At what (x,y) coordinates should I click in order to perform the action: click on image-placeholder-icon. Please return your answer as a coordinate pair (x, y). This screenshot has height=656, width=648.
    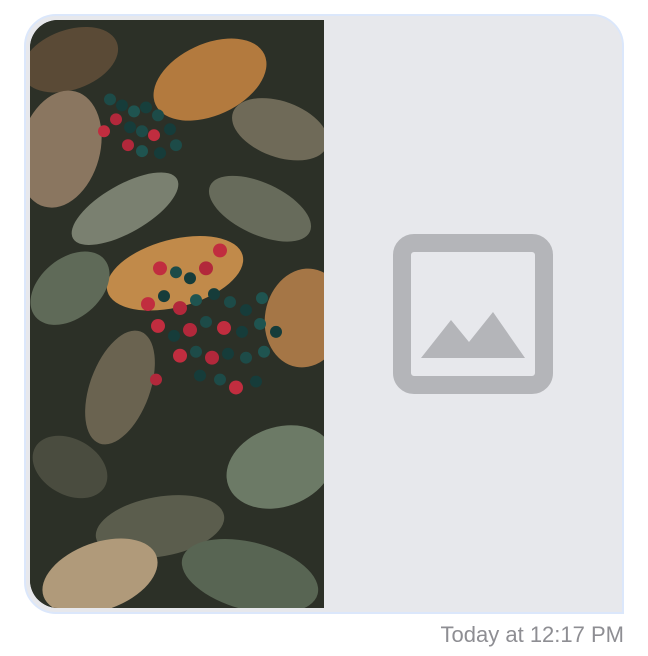
    Looking at the image, I should click on (473, 314).